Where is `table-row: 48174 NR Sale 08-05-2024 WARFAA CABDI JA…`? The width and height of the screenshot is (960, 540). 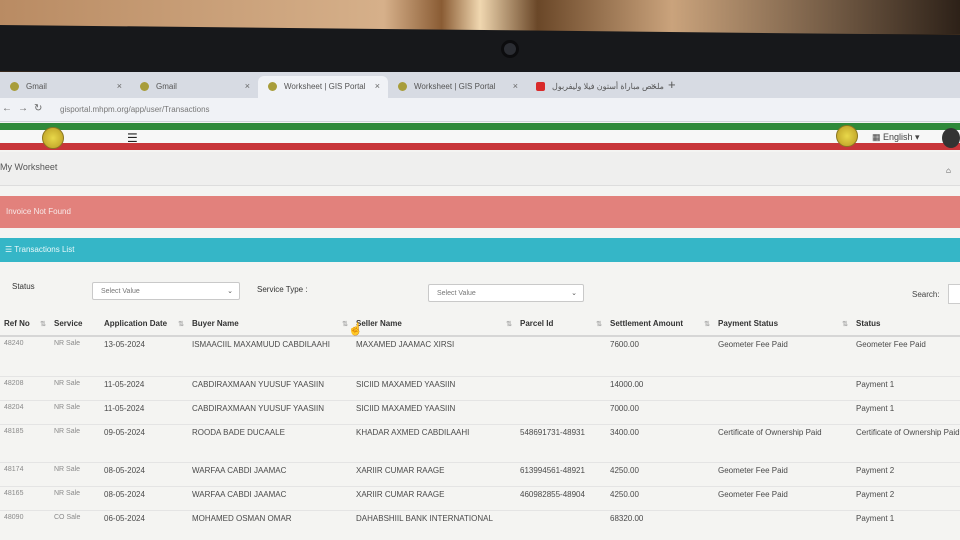
table-row: 48174 NR Sale 08-05-2024 WARFAA CABDI JA… is located at coordinates (480, 473).